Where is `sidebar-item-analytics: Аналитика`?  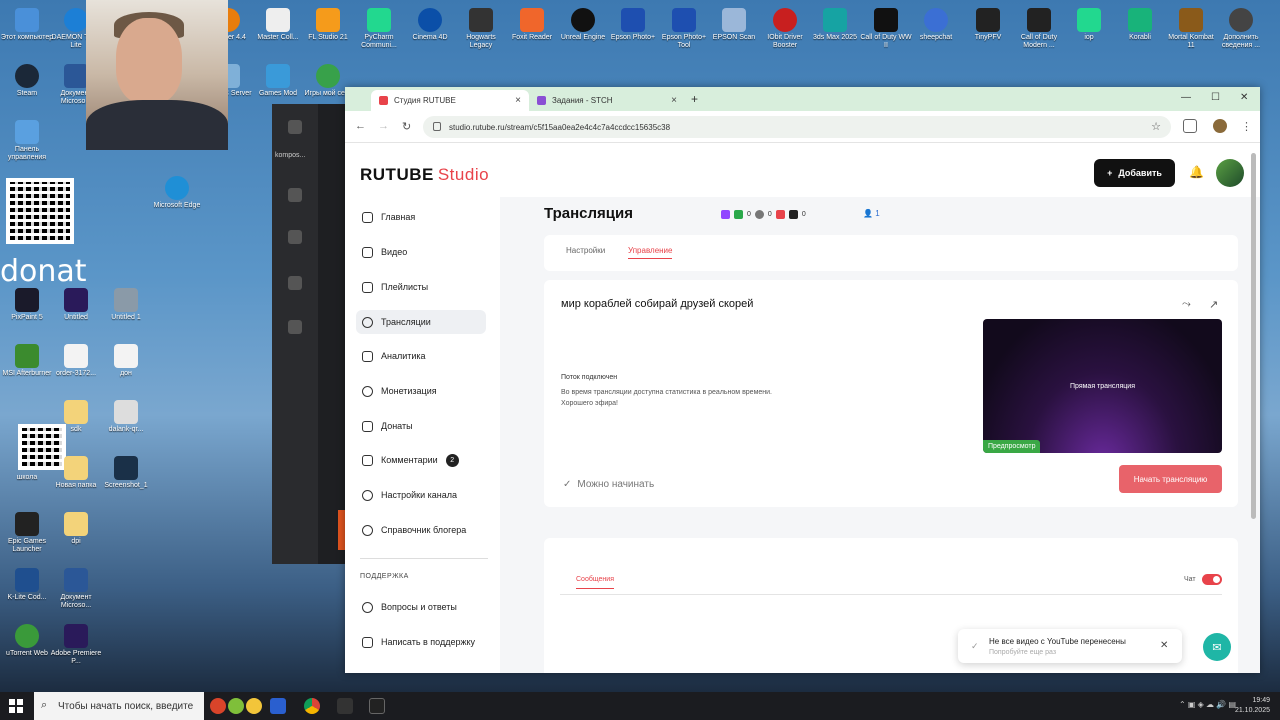
sidebar-item-analytics: Аналитика is located at coordinates (421, 356).